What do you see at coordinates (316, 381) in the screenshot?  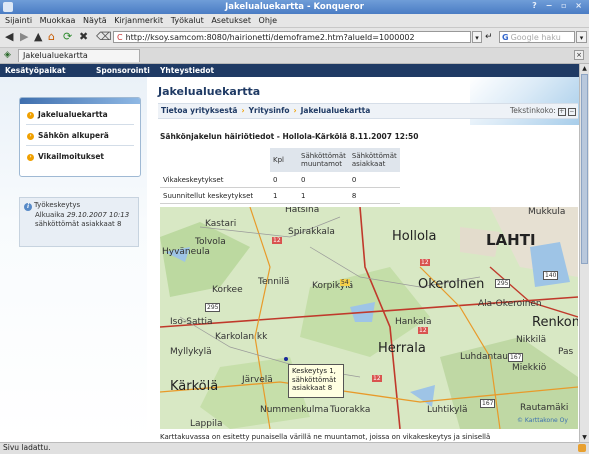 I see `map-tooltip: Keskeytys 1, sähköttömät asiakkaat 8` at bounding box center [316, 381].